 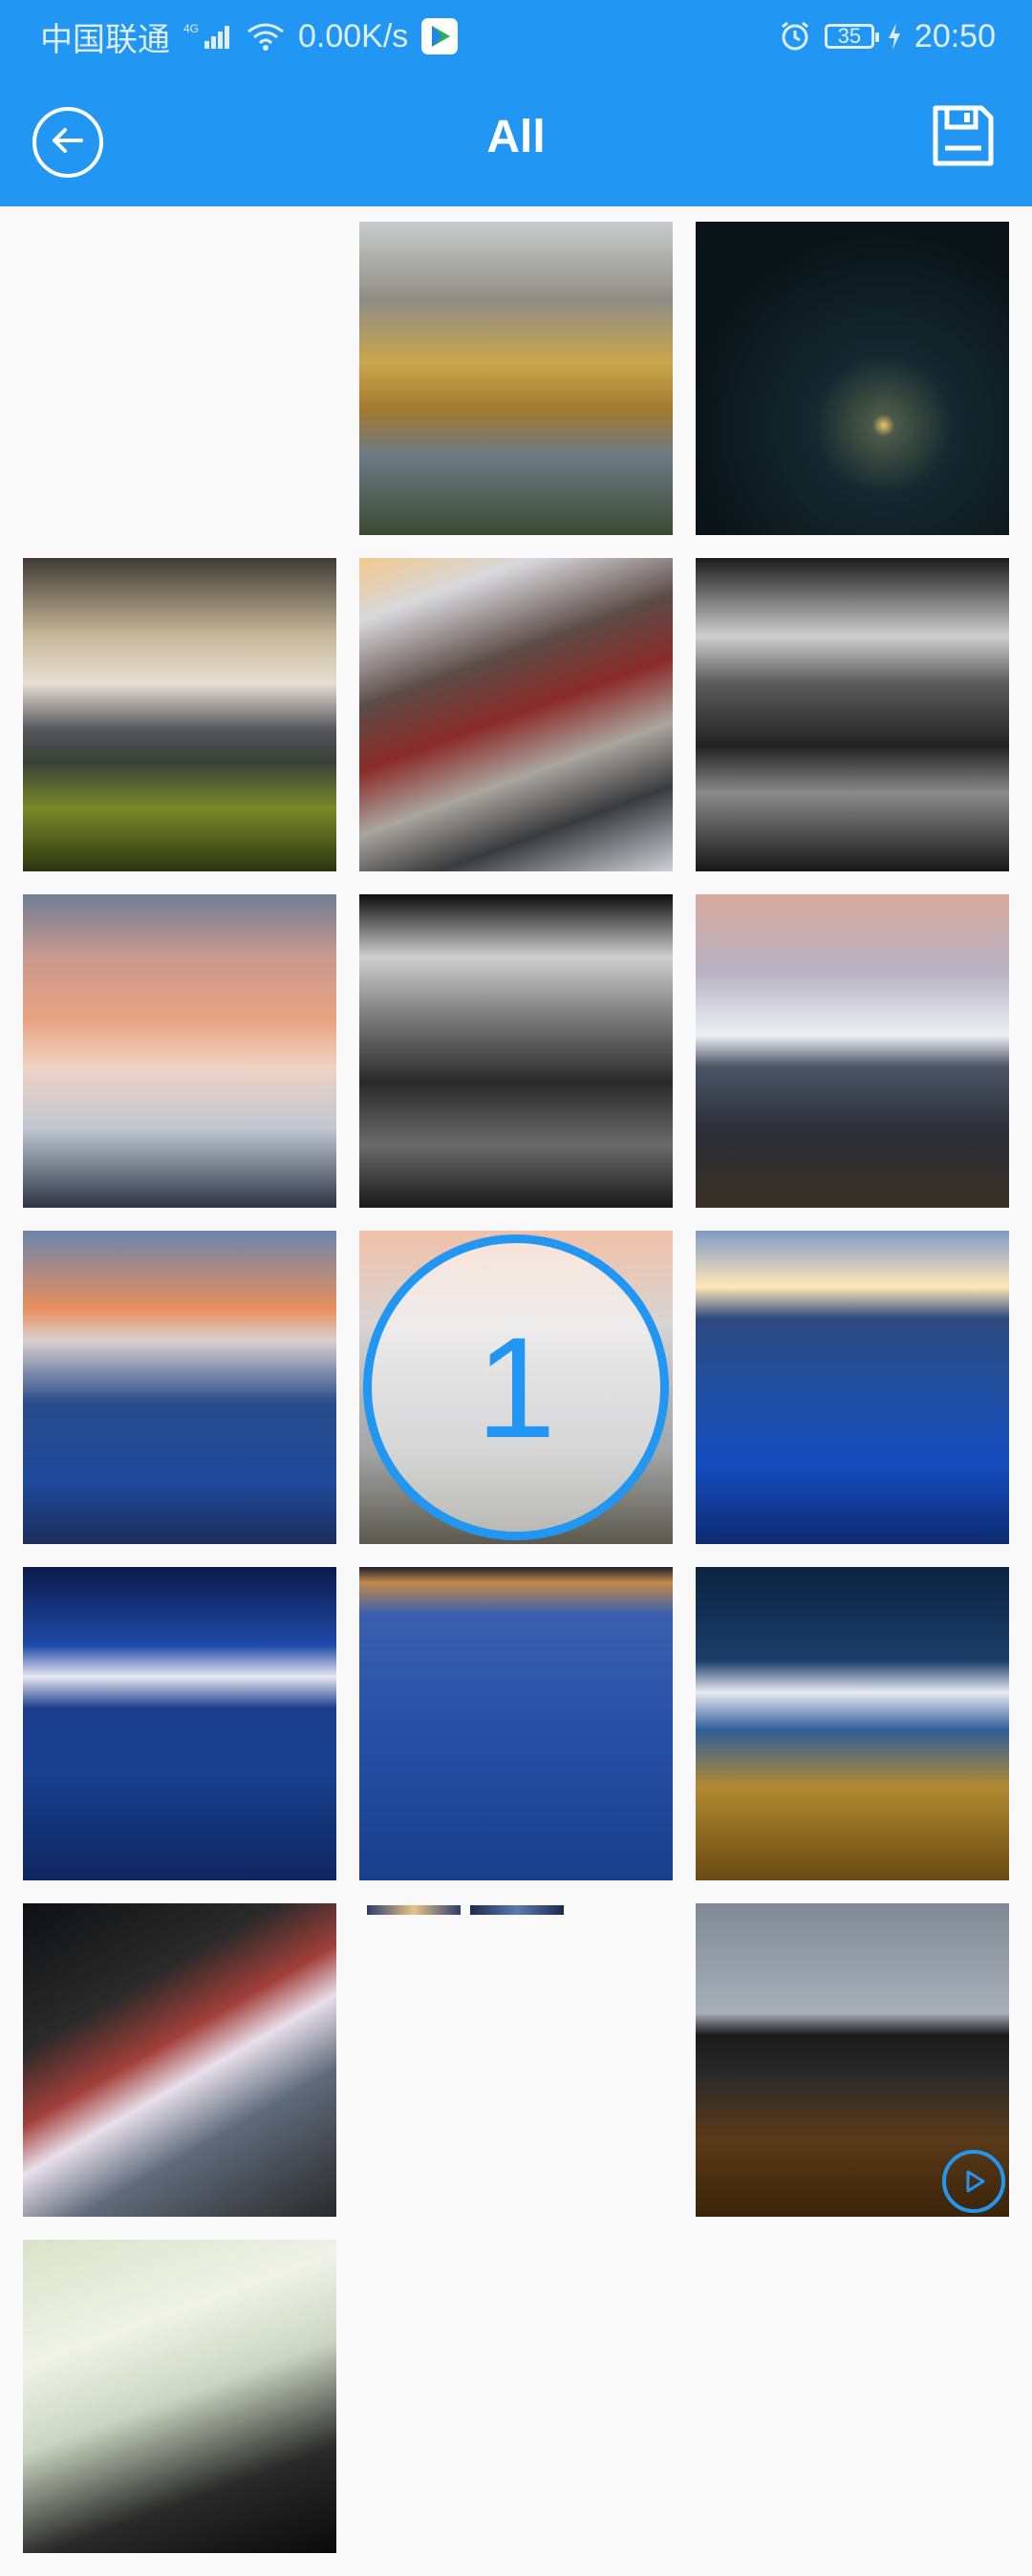 I want to click on battery-icon: 35, so click(x=852, y=36).